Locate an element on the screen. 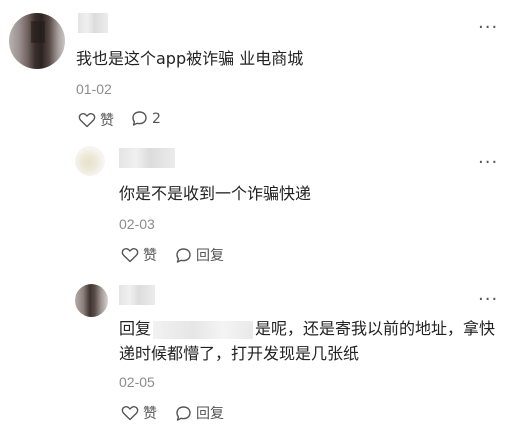 Image resolution: width=516 pixels, height=425 pixels. reply-body-1: 是呢，还是寄我以前的地址，拿快 is located at coordinates (375, 328).